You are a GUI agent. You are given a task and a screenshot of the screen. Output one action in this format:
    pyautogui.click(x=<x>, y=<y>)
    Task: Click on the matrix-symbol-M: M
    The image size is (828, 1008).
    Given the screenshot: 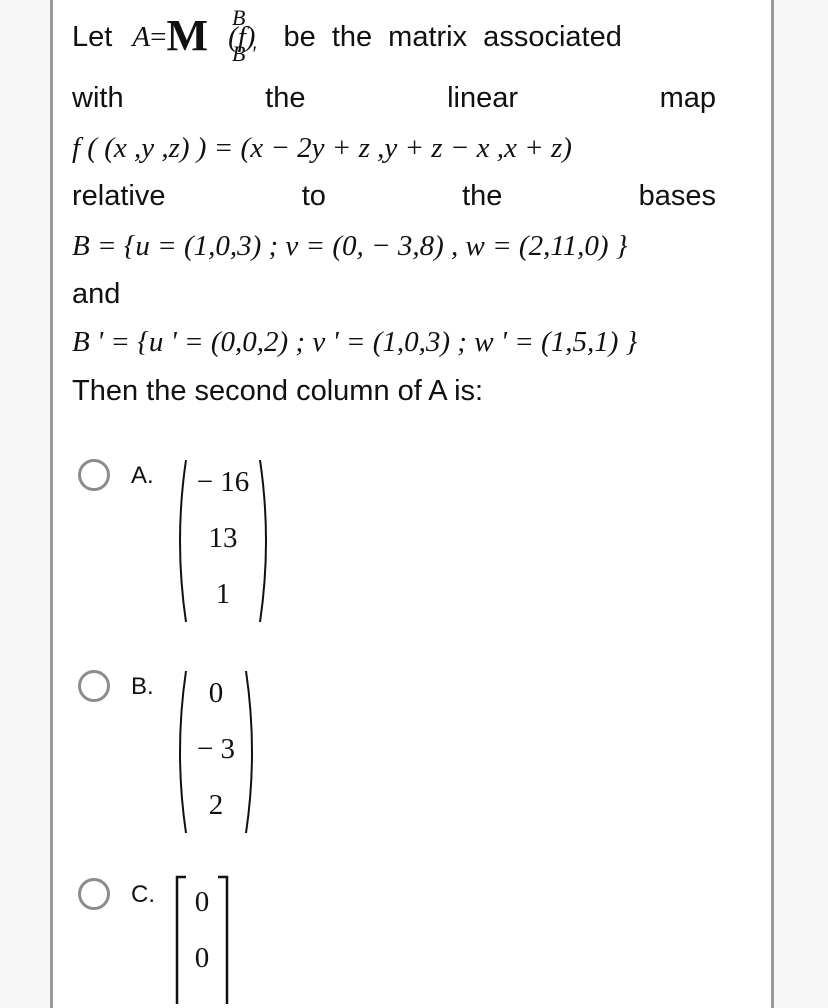 What is the action you would take?
    pyautogui.click(x=187, y=35)
    